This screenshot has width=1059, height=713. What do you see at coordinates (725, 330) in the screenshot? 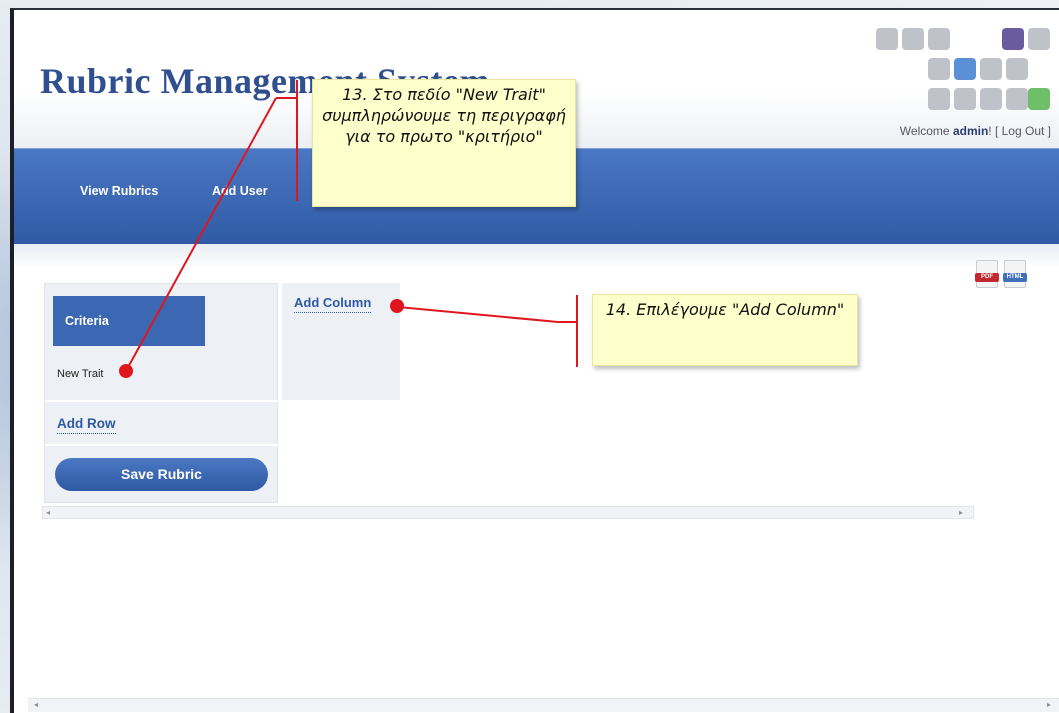
I see `annotation-callout-step14: 14. Επιλέγουμε "Add Column"` at bounding box center [725, 330].